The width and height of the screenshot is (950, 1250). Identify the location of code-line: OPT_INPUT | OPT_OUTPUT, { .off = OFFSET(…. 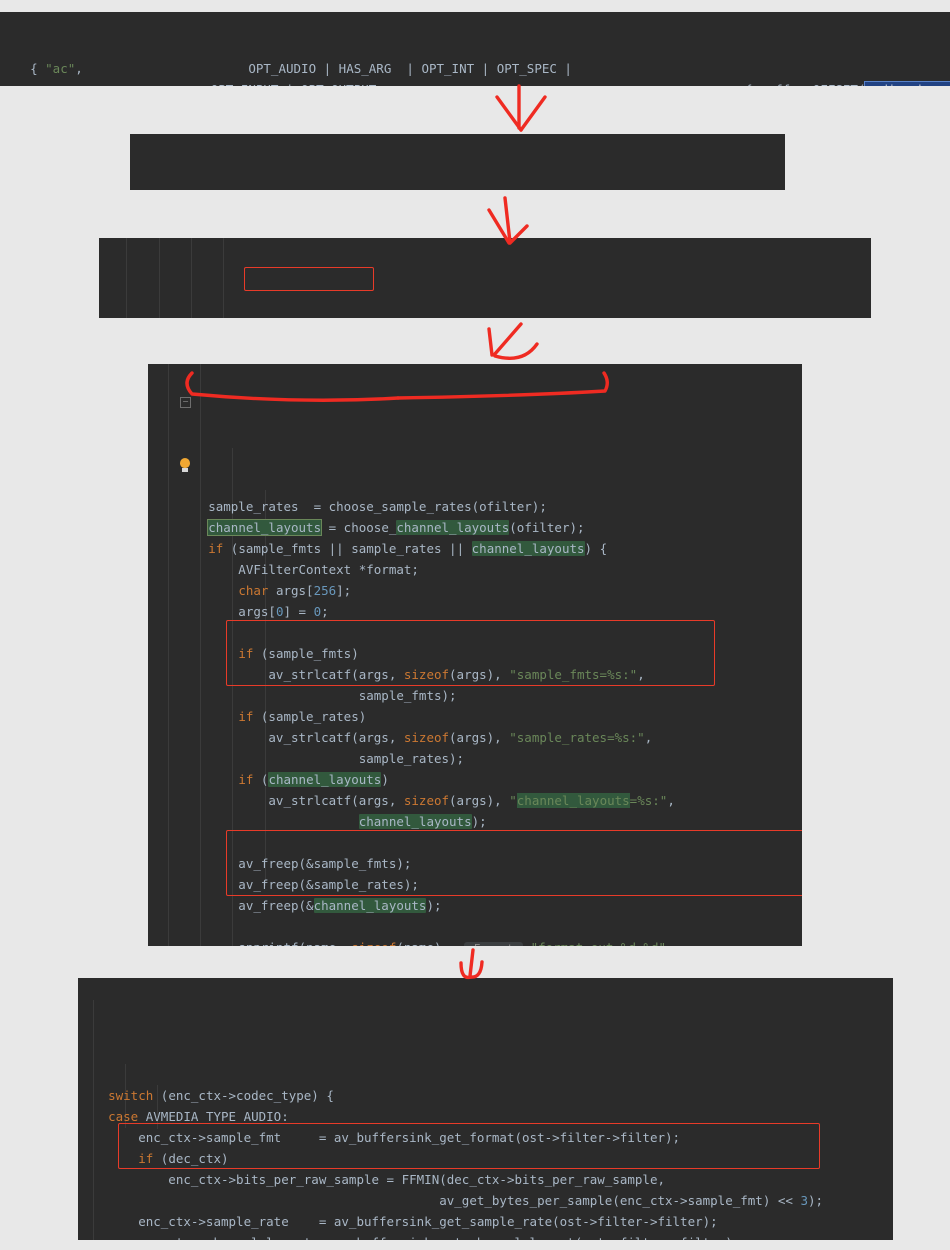
(475, 82).